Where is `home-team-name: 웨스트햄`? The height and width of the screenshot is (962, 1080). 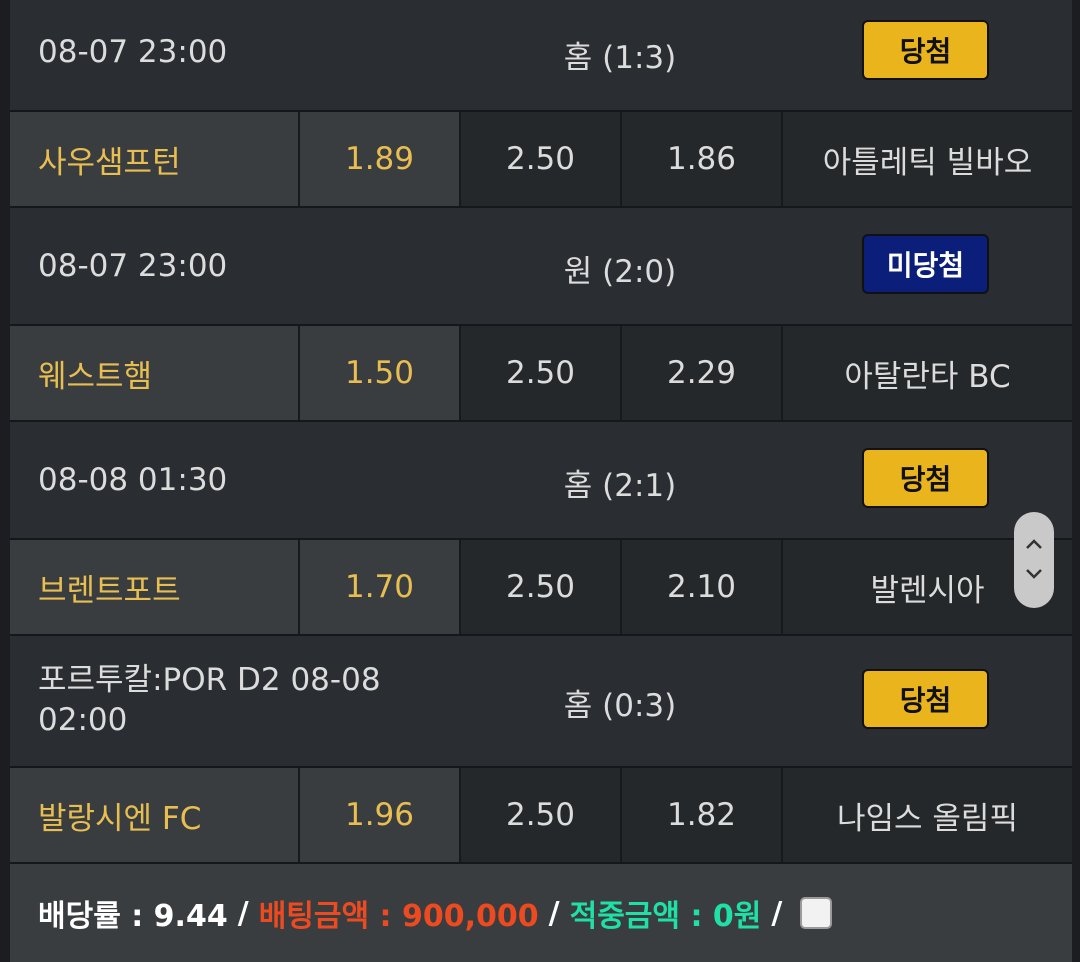 home-team-name: 웨스트햄 is located at coordinates (155, 373).